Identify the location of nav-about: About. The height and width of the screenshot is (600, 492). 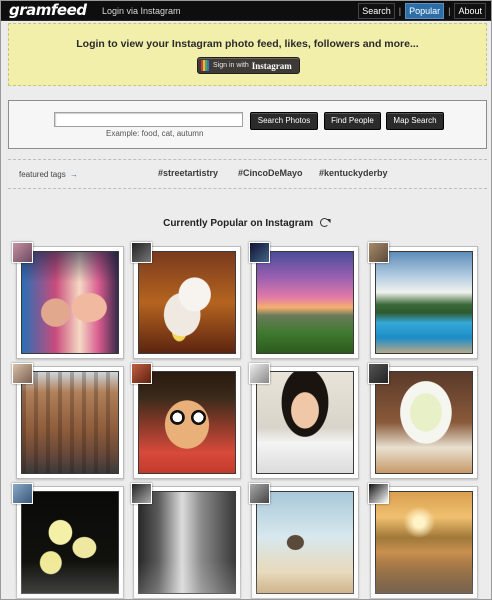
(470, 11).